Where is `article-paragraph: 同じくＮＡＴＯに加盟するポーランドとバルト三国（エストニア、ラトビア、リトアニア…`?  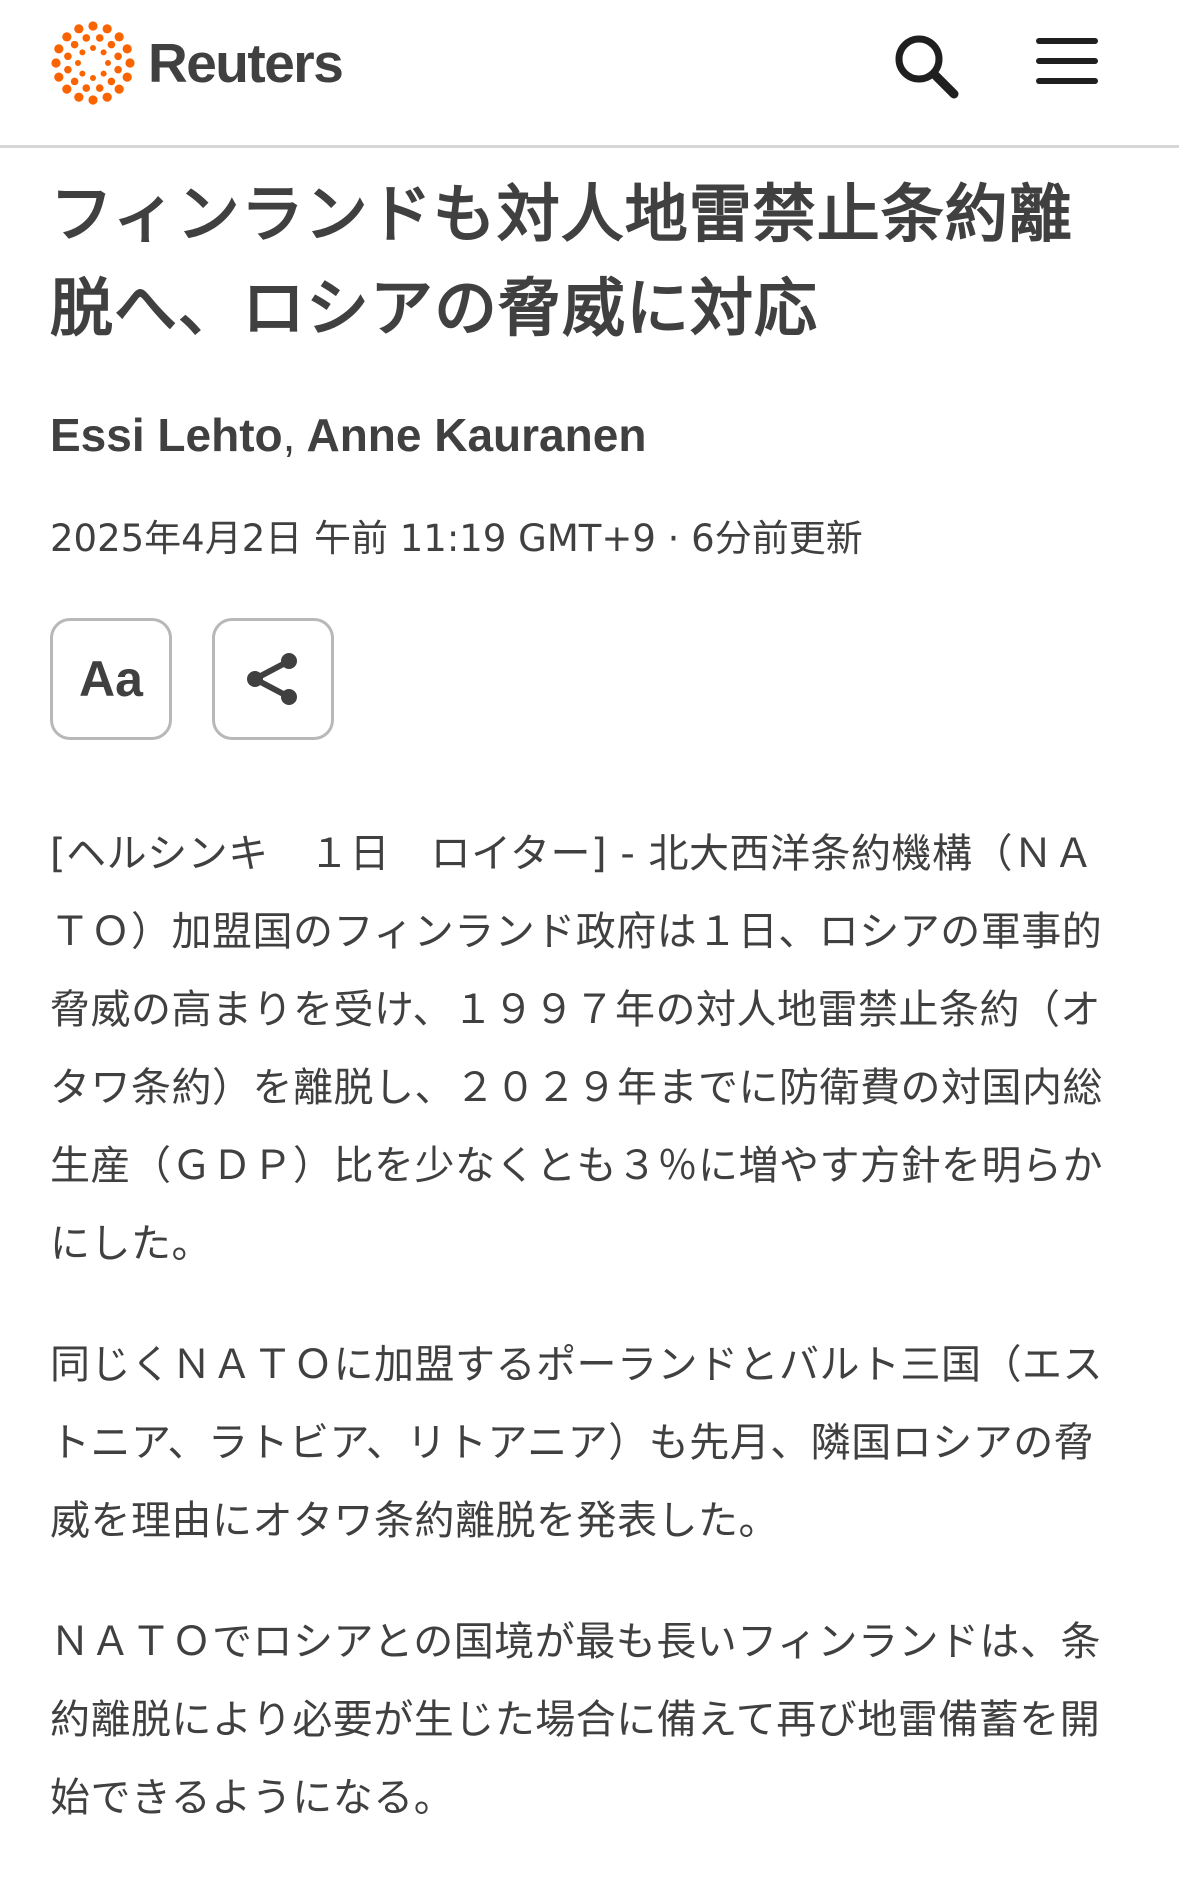
article-paragraph: 同じくＮＡＴＯに加盟するポーランドとバルト三国（エストニア、ラトビア、リトアニア… is located at coordinates (576, 1443).